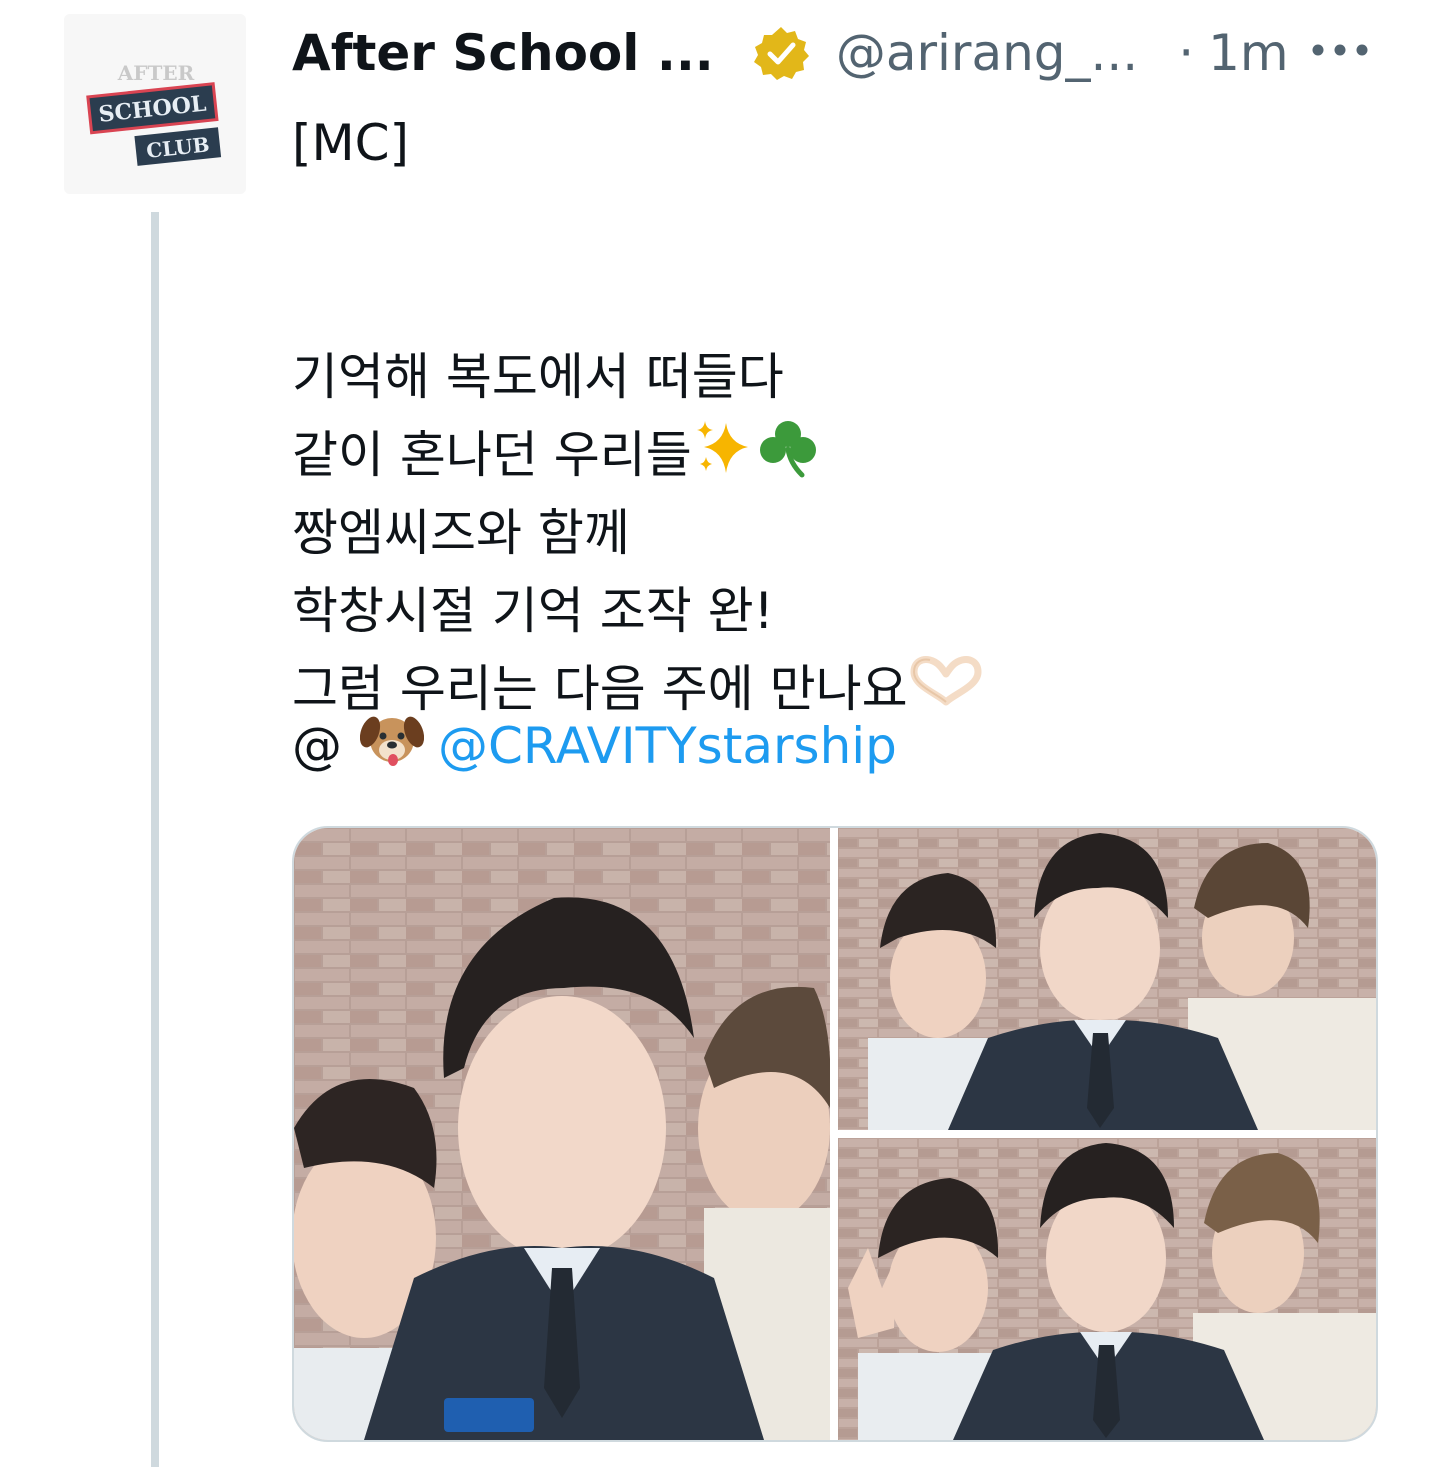  I want to click on logo-text-after: AFTER, so click(156, 73).